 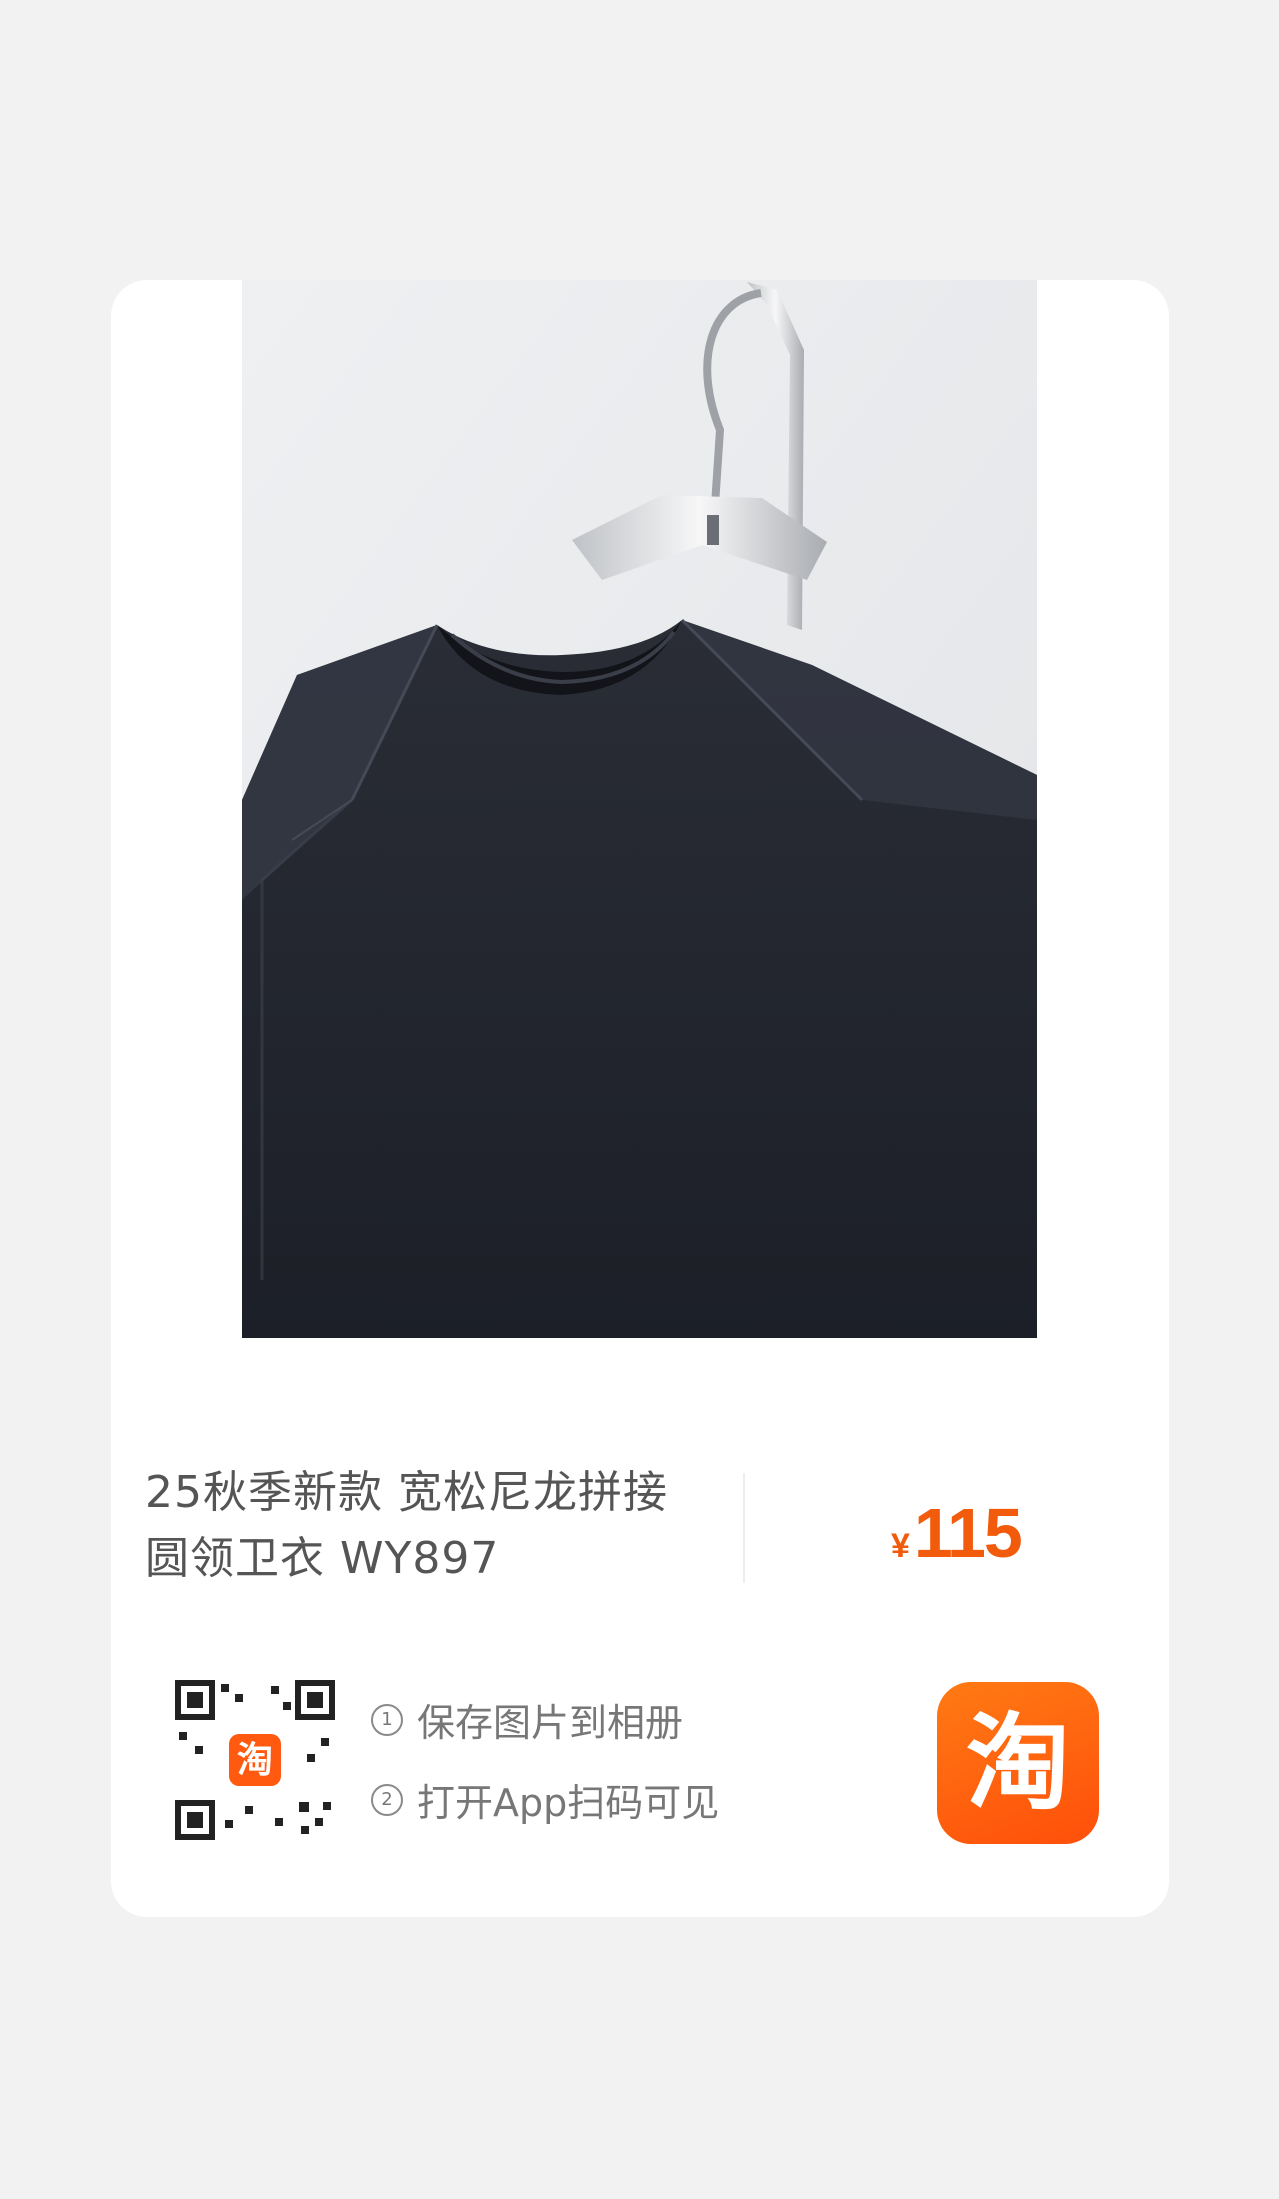 I want to click on instruction-step-2: 2 打开App扫码可见, so click(x=545, y=1799).